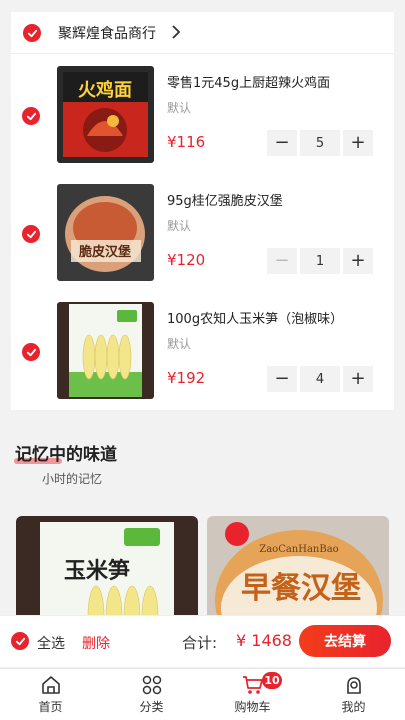 The image size is (405, 720). Describe the element at coordinates (253, 685) in the screenshot. I see `cart-icon` at that location.